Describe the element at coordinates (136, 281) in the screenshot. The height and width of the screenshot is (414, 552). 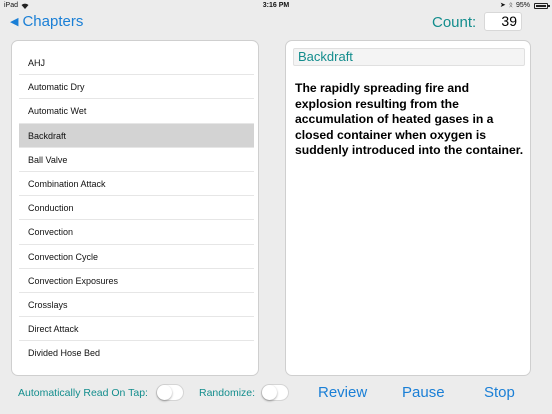
I see `list-item: Convection Exposures` at that location.